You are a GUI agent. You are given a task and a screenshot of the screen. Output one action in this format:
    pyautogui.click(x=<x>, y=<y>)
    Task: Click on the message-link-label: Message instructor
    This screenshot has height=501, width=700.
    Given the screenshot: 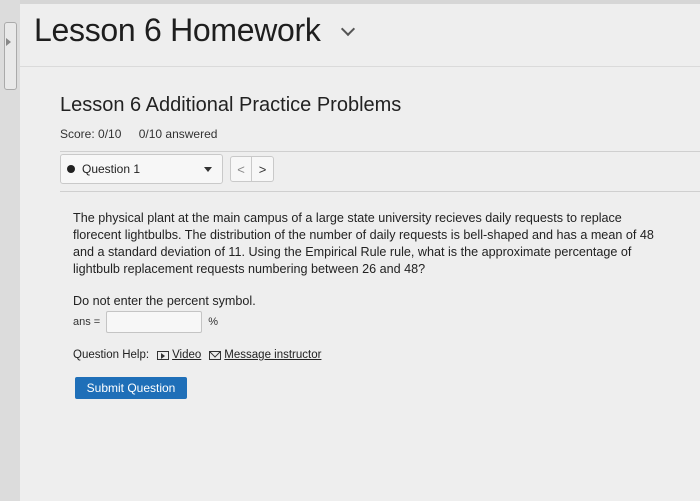 What is the action you would take?
    pyautogui.click(x=273, y=355)
    